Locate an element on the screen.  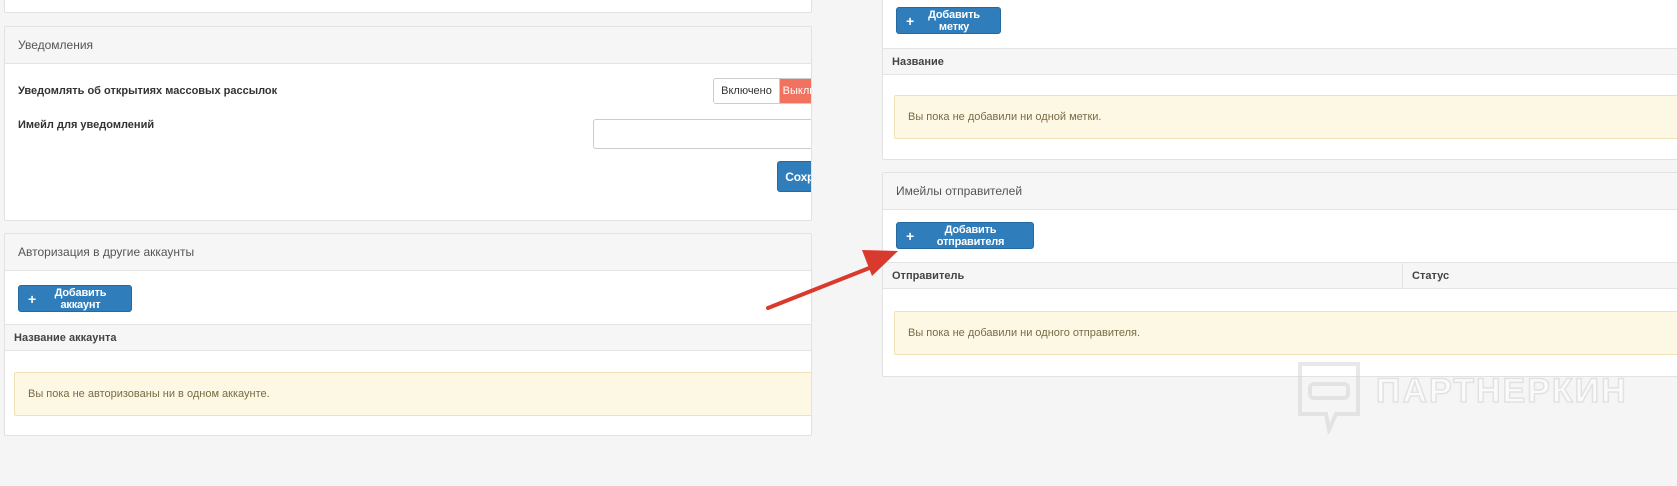
notifications-heading: Уведомления is located at coordinates (408, 45).